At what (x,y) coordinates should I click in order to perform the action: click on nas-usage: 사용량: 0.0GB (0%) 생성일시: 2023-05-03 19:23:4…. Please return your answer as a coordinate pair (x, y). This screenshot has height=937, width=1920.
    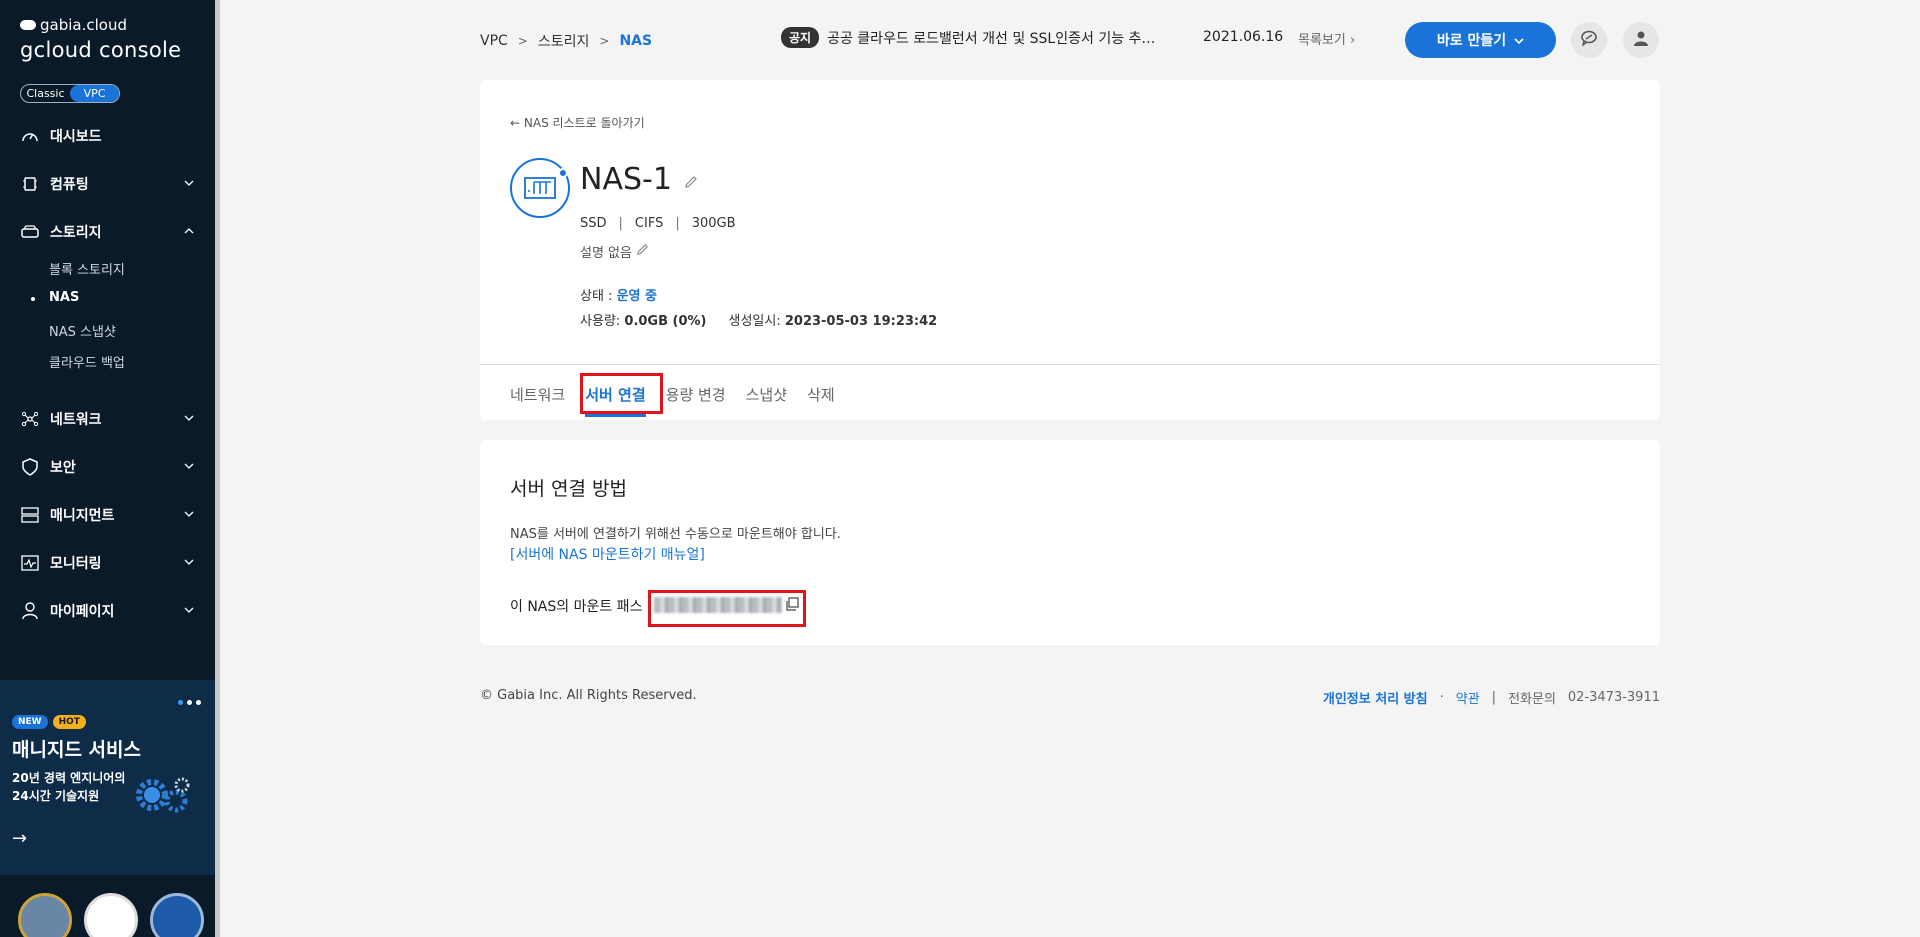
    Looking at the image, I should click on (758, 319).